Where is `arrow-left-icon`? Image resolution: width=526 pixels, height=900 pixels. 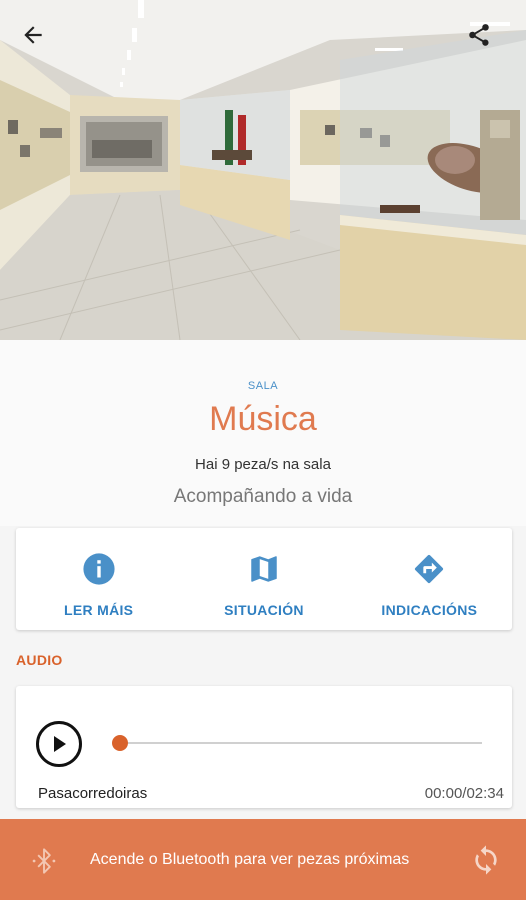 arrow-left-icon is located at coordinates (33, 35).